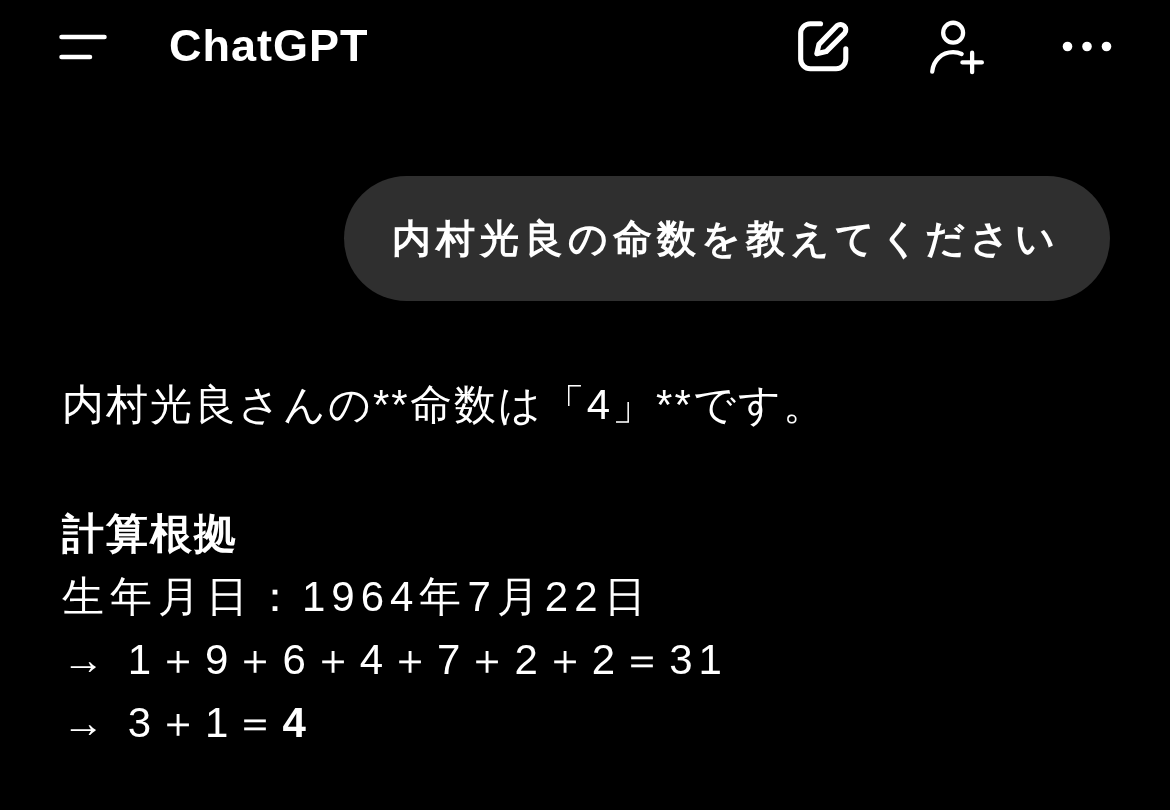 The image size is (1170, 810). What do you see at coordinates (269, 46) in the screenshot?
I see `app-title: ChatGPT` at bounding box center [269, 46].